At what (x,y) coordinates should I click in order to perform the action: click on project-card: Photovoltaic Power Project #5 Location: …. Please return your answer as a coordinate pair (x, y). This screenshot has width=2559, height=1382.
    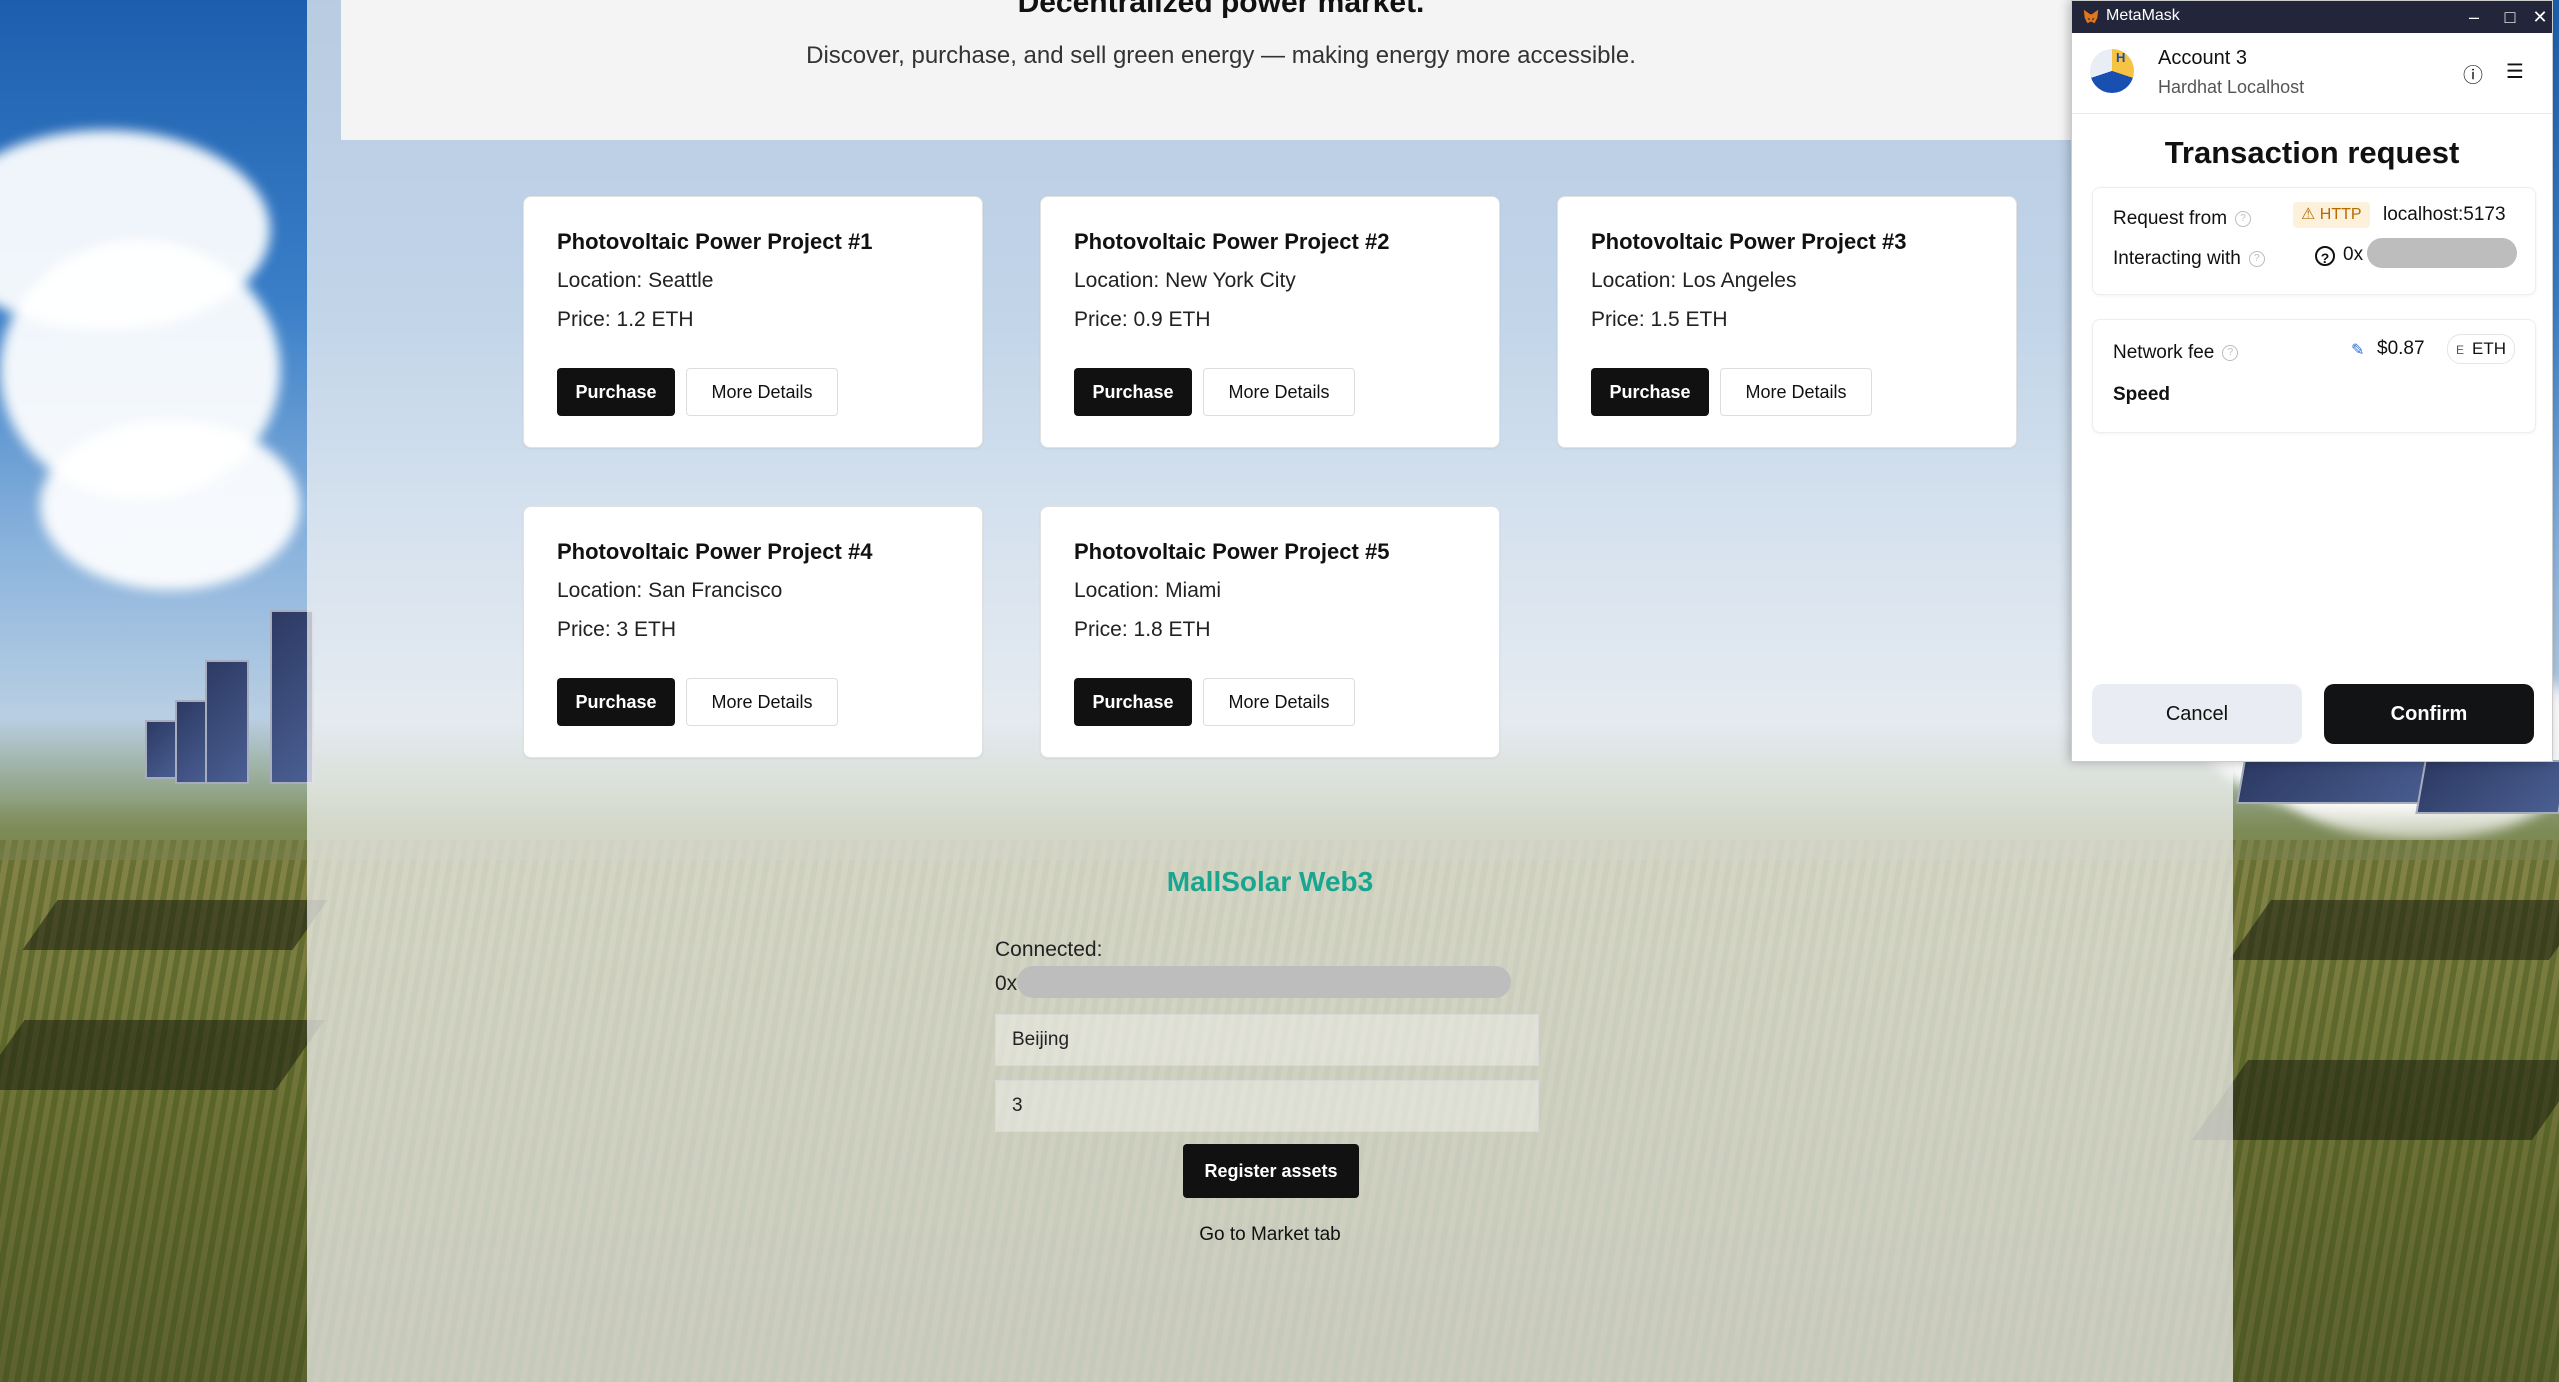
    Looking at the image, I should click on (1270, 632).